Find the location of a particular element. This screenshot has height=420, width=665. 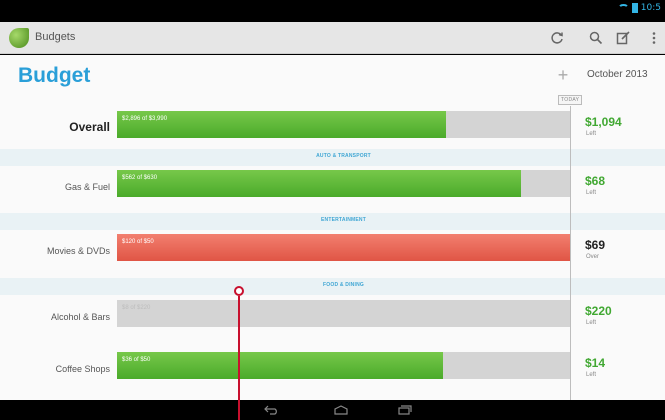

section-header-food-dining: FOOD & DINING is located at coordinates (332, 286).